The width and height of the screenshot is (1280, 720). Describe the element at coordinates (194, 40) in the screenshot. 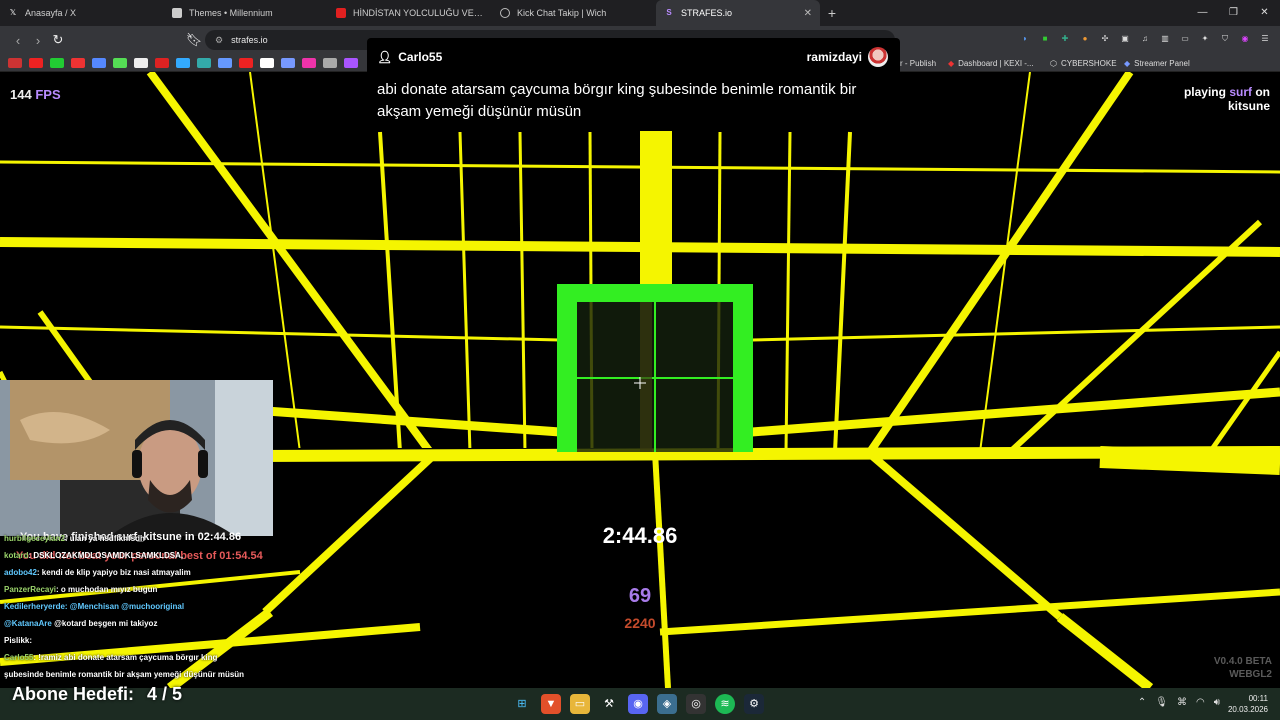

I see `bookmark-icon: 🔖︎` at that location.